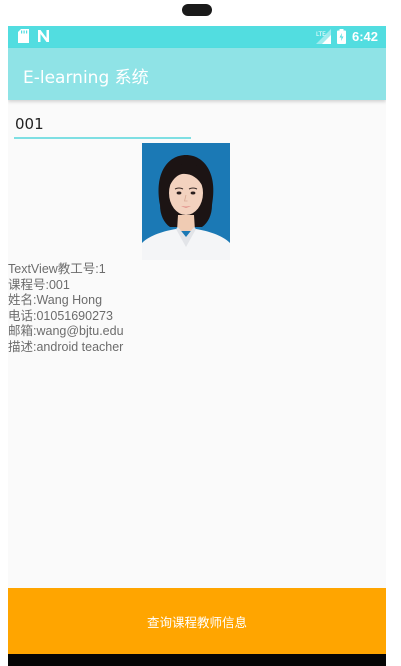 This screenshot has width=401, height=666. I want to click on phone-text: 电话:01051690273, so click(60, 315).